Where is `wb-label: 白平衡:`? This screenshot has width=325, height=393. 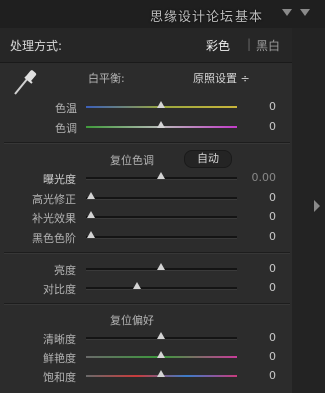 wb-label: 白平衡: is located at coordinates (106, 78).